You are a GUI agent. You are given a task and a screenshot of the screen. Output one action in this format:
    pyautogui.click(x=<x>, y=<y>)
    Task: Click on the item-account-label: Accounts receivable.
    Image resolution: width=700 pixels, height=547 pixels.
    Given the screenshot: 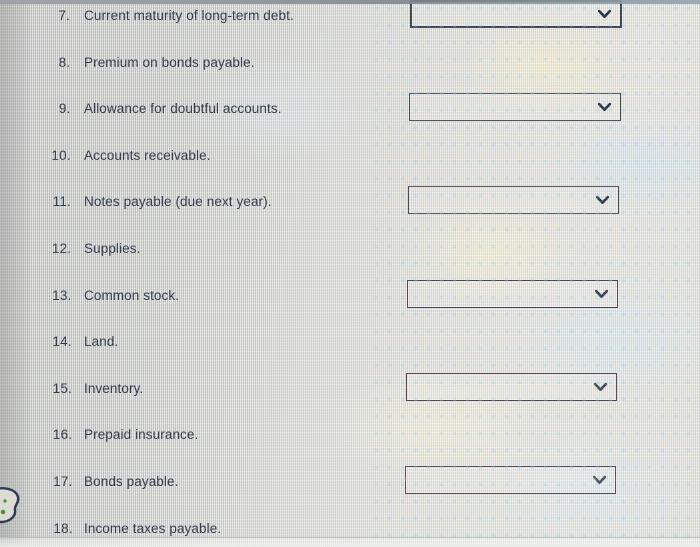 What is the action you would take?
    pyautogui.click(x=147, y=155)
    